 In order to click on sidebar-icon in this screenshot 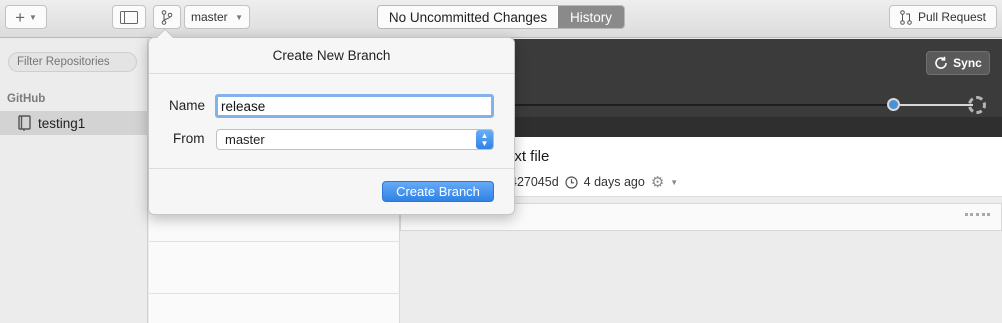, I will do `click(129, 17)`.